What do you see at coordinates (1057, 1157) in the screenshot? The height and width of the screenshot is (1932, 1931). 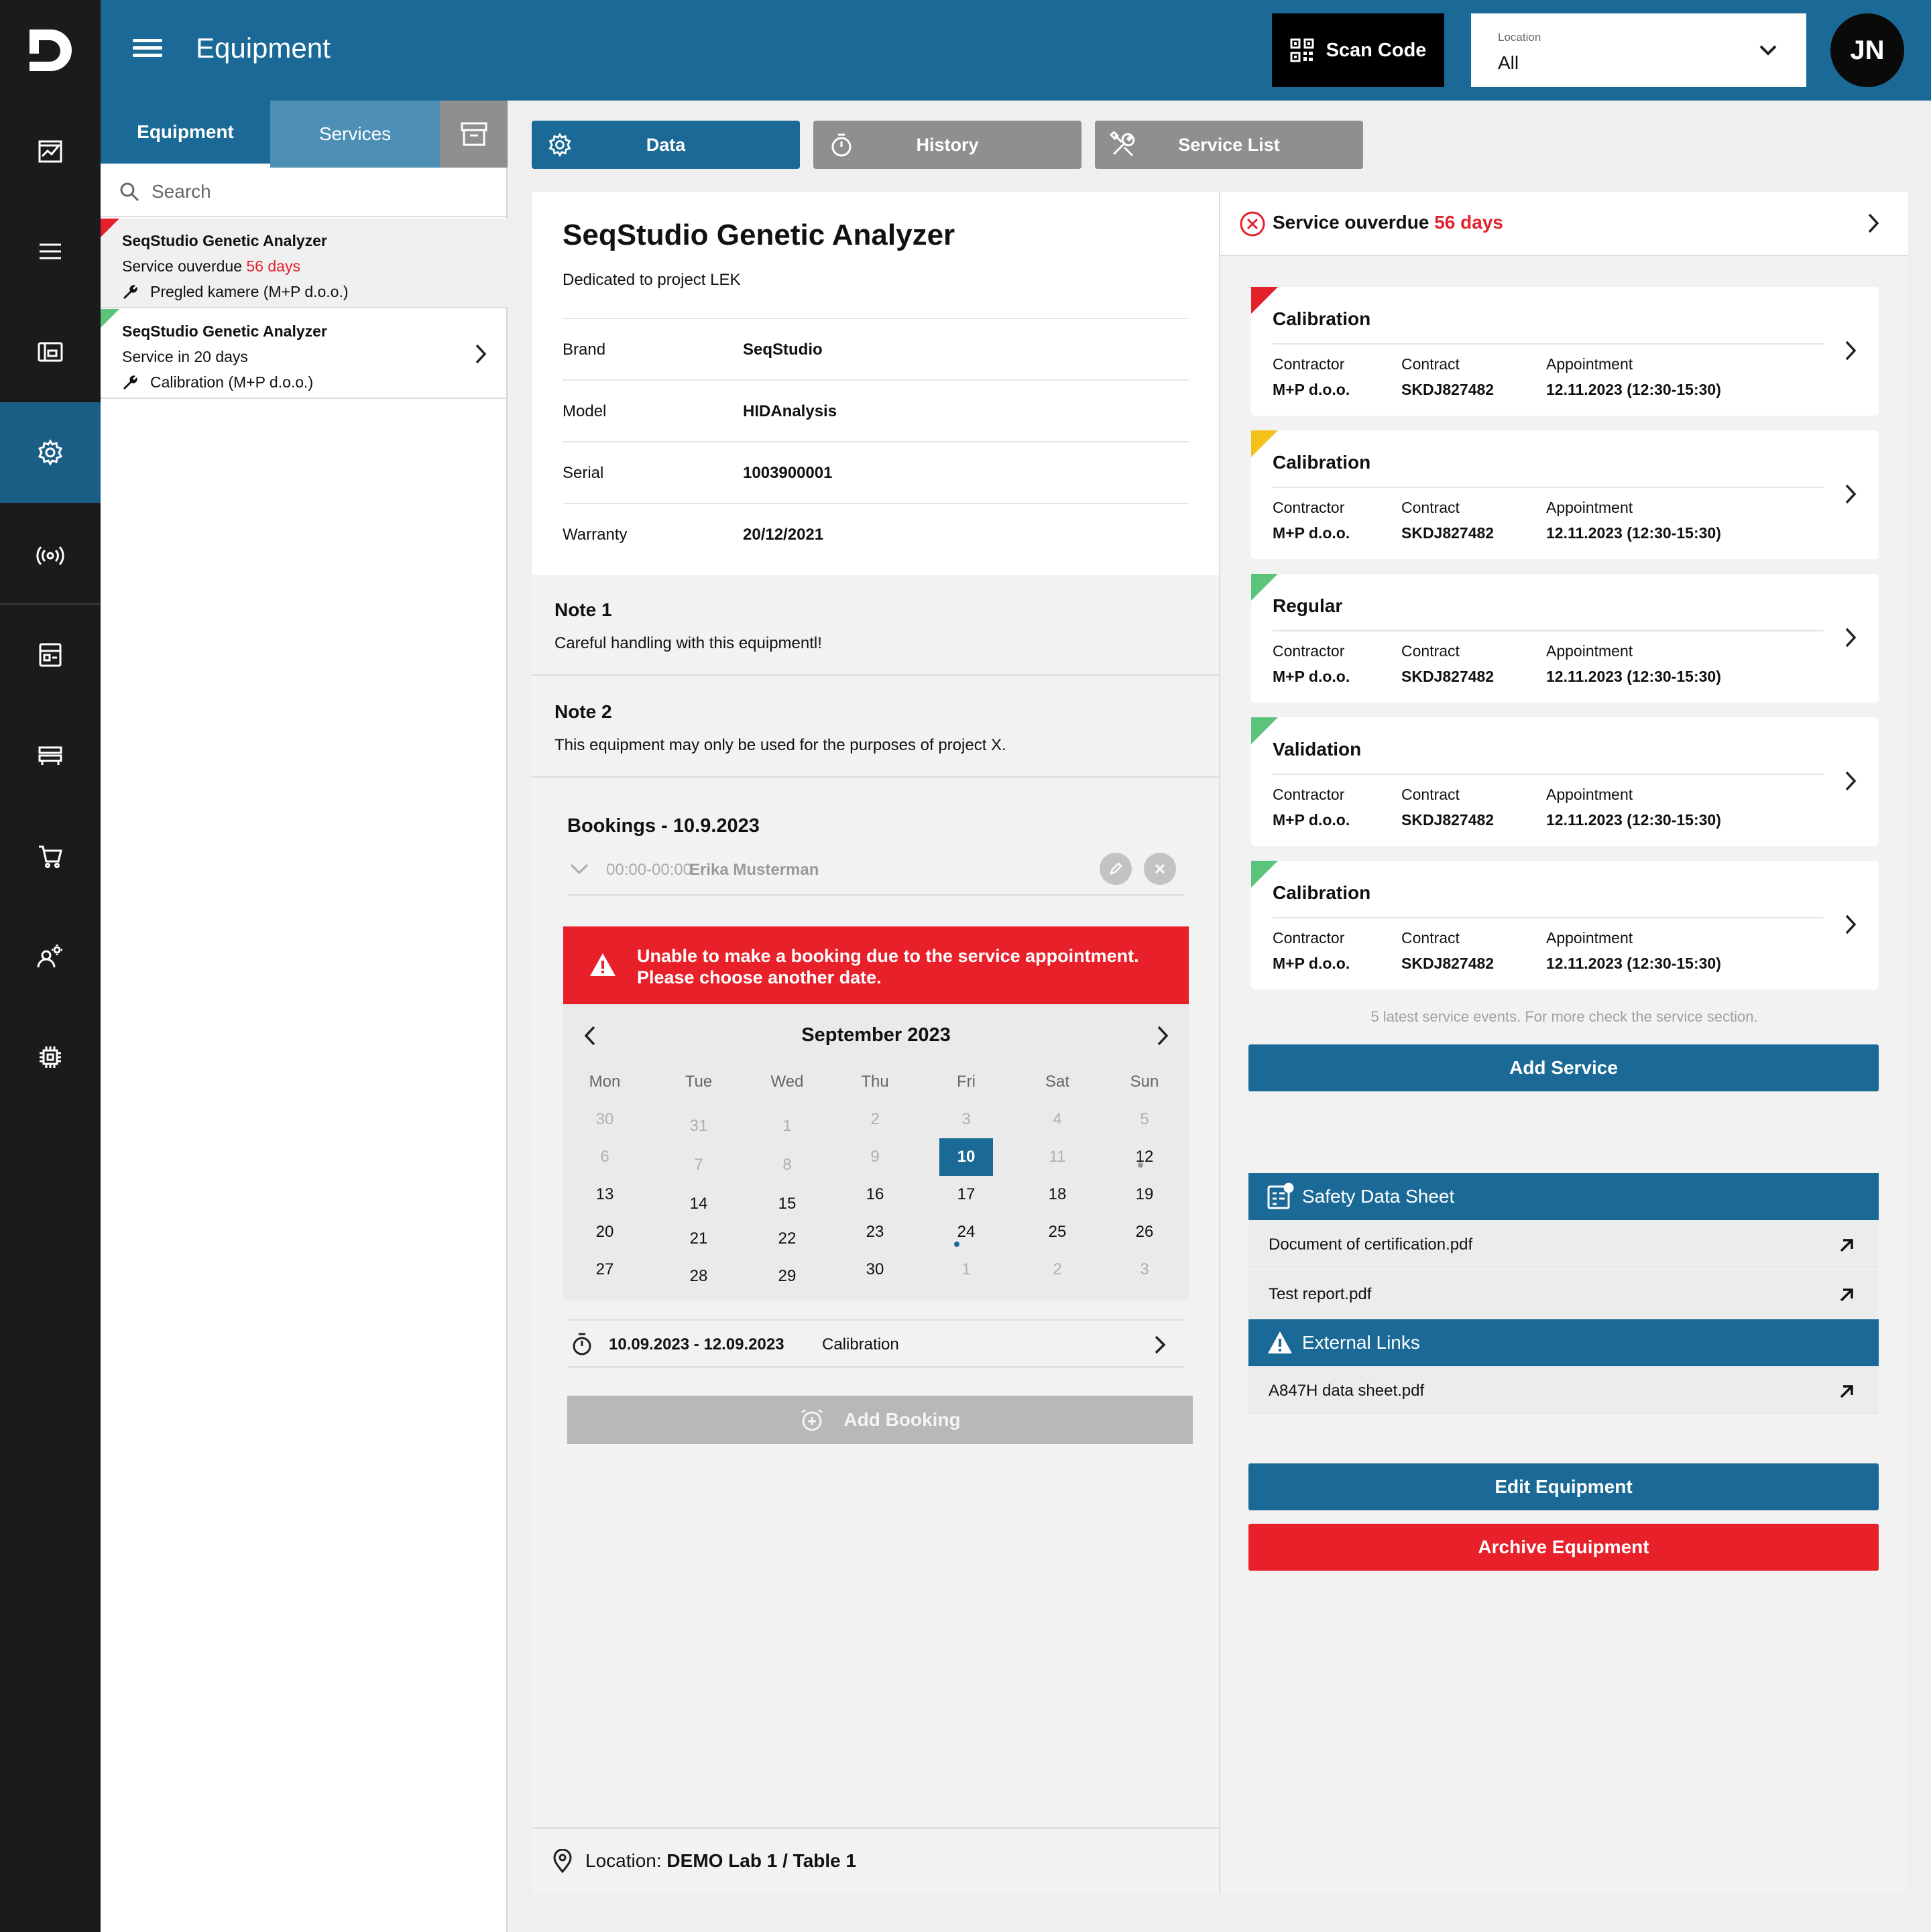 I see `calendar-day: 11` at bounding box center [1057, 1157].